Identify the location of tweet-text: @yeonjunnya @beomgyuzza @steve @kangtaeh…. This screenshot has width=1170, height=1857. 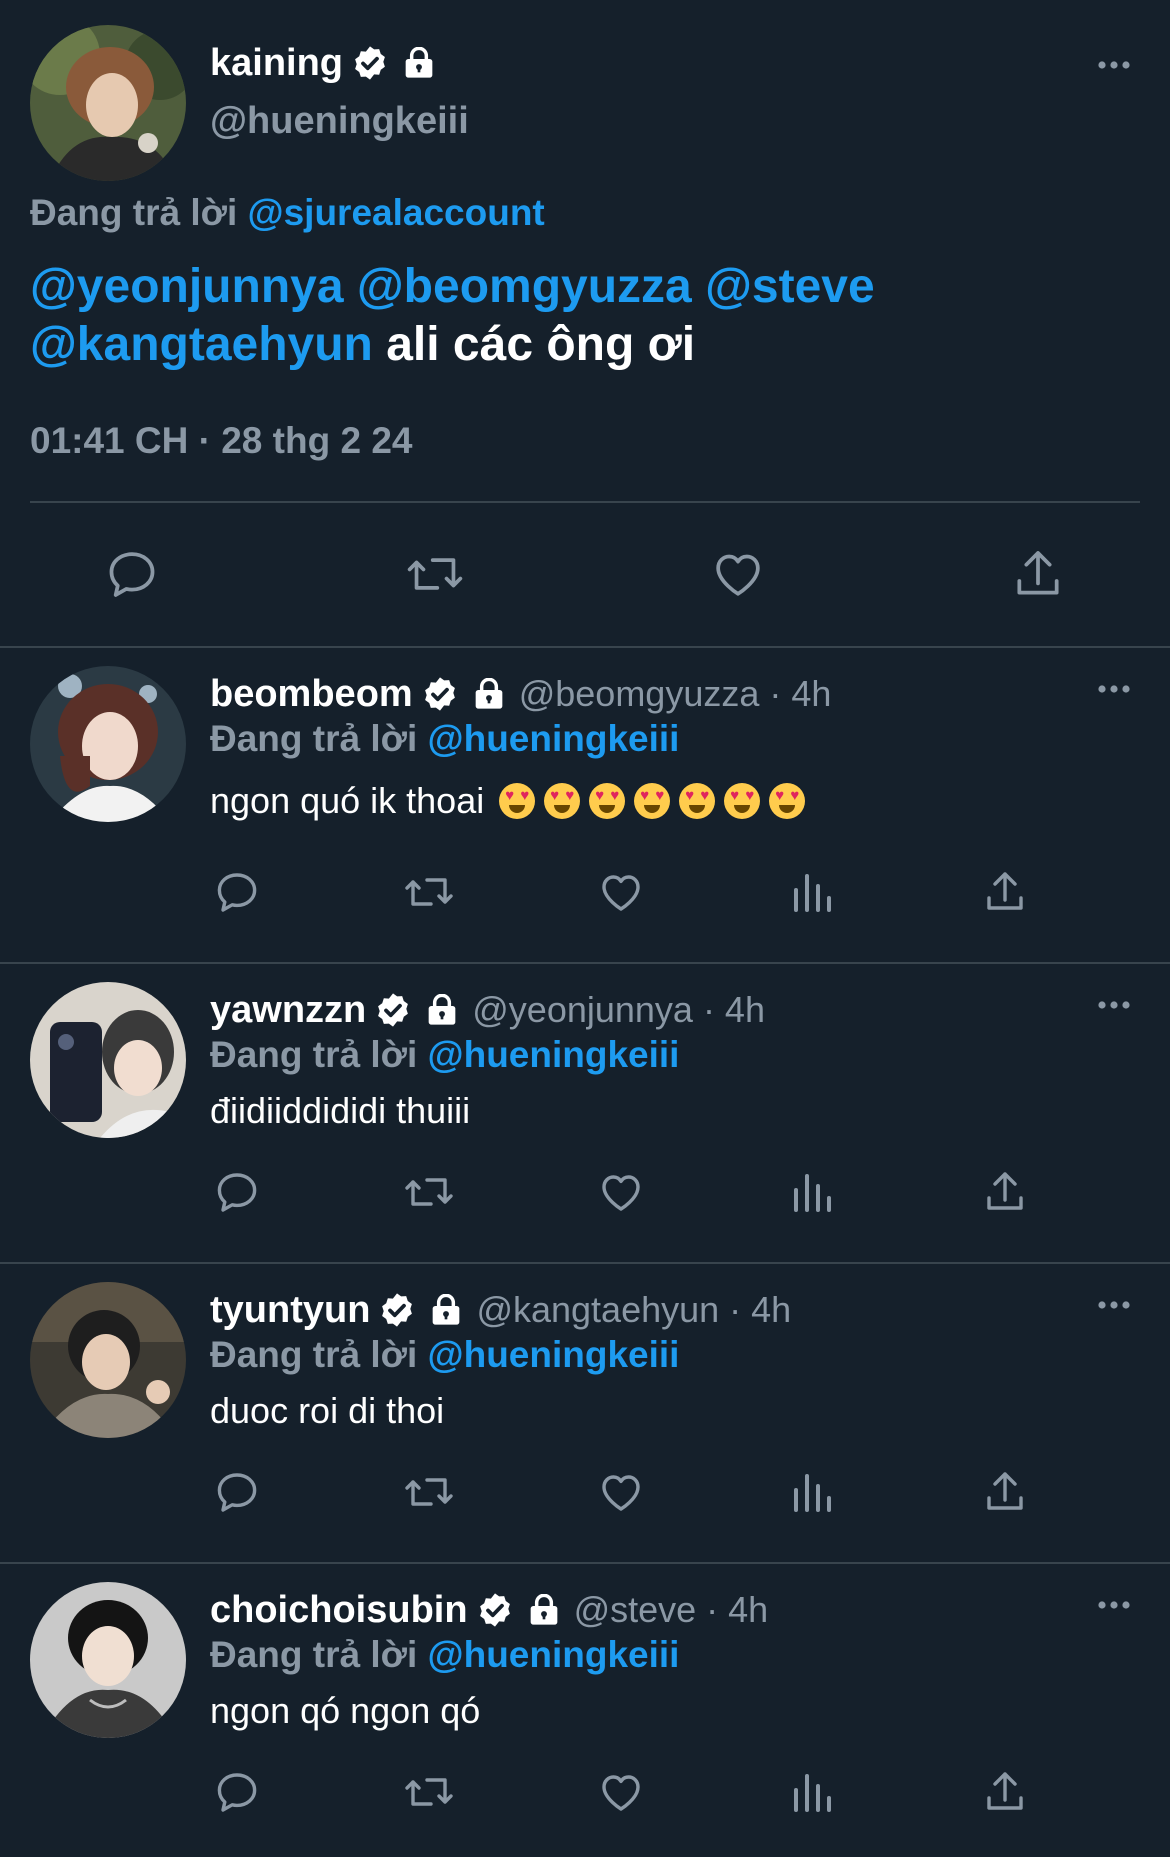
(580, 316).